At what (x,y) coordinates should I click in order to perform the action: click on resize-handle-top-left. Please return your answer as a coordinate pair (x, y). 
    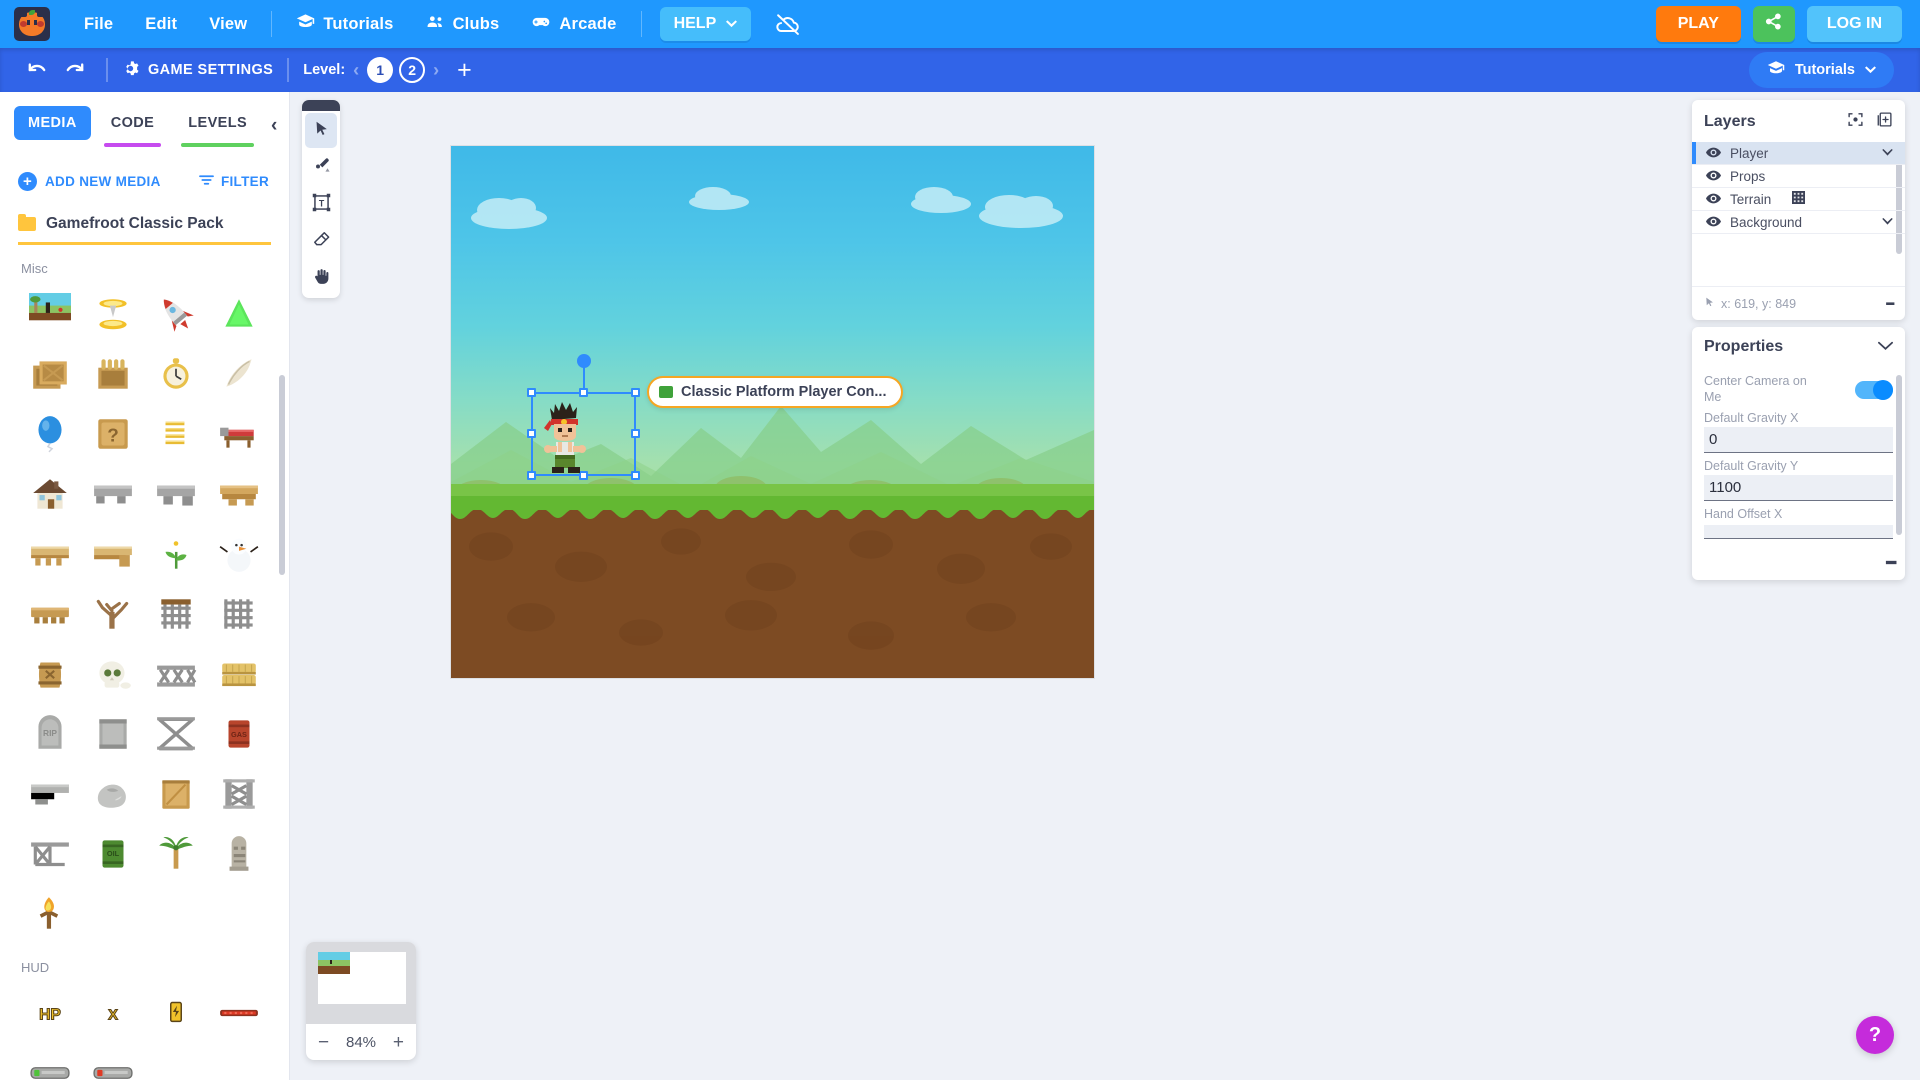
    Looking at the image, I should click on (531, 392).